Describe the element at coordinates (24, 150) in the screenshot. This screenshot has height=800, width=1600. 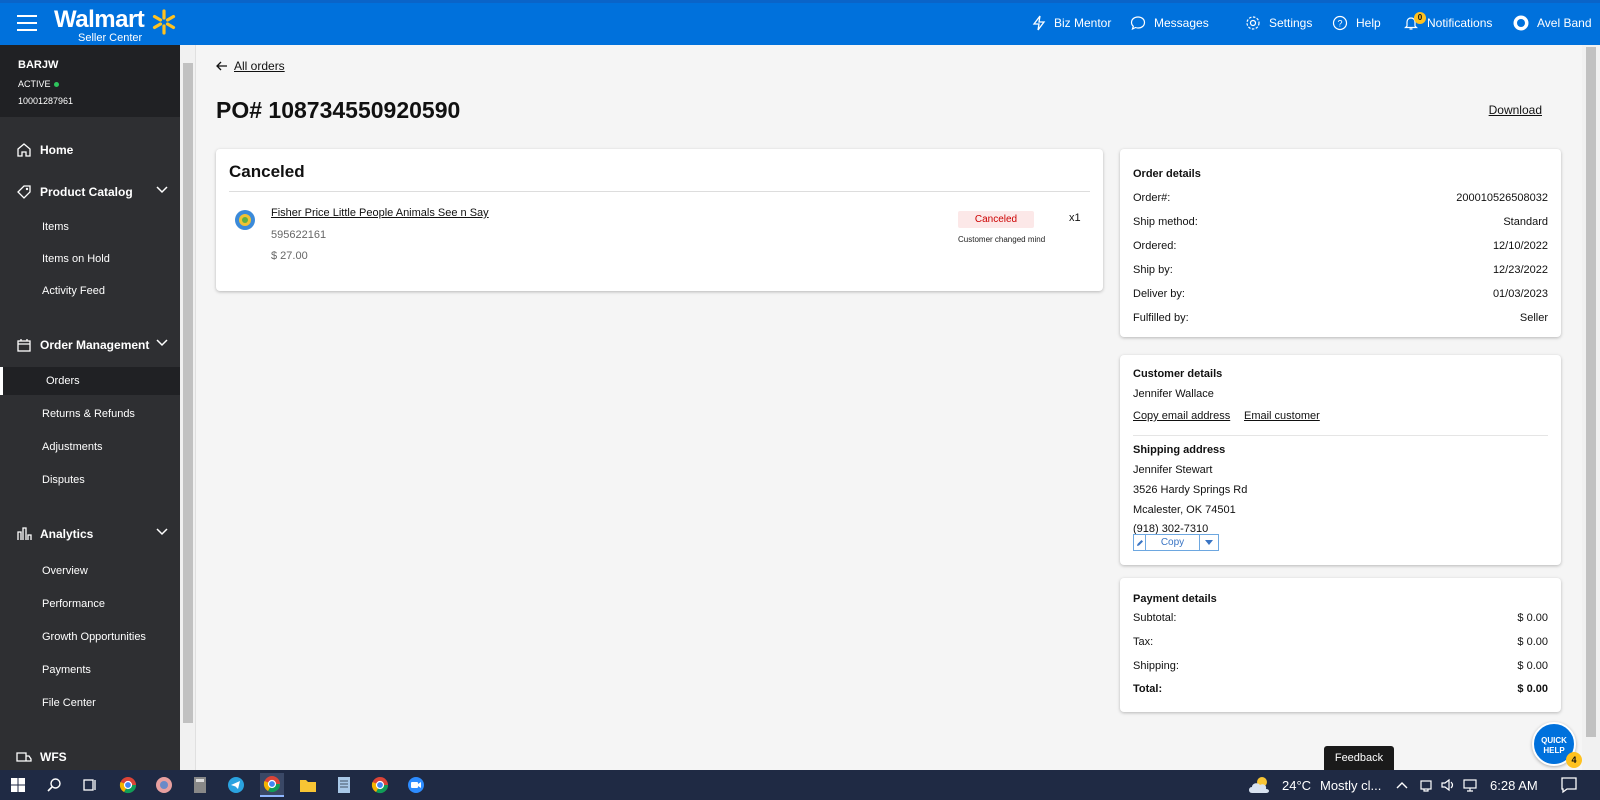
I see `home-icon` at that location.